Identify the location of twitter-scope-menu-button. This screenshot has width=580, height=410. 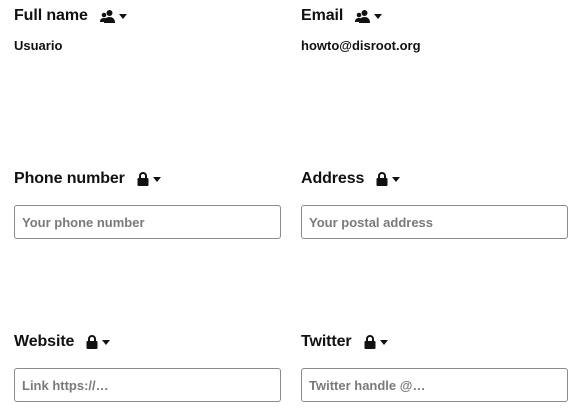
(376, 342).